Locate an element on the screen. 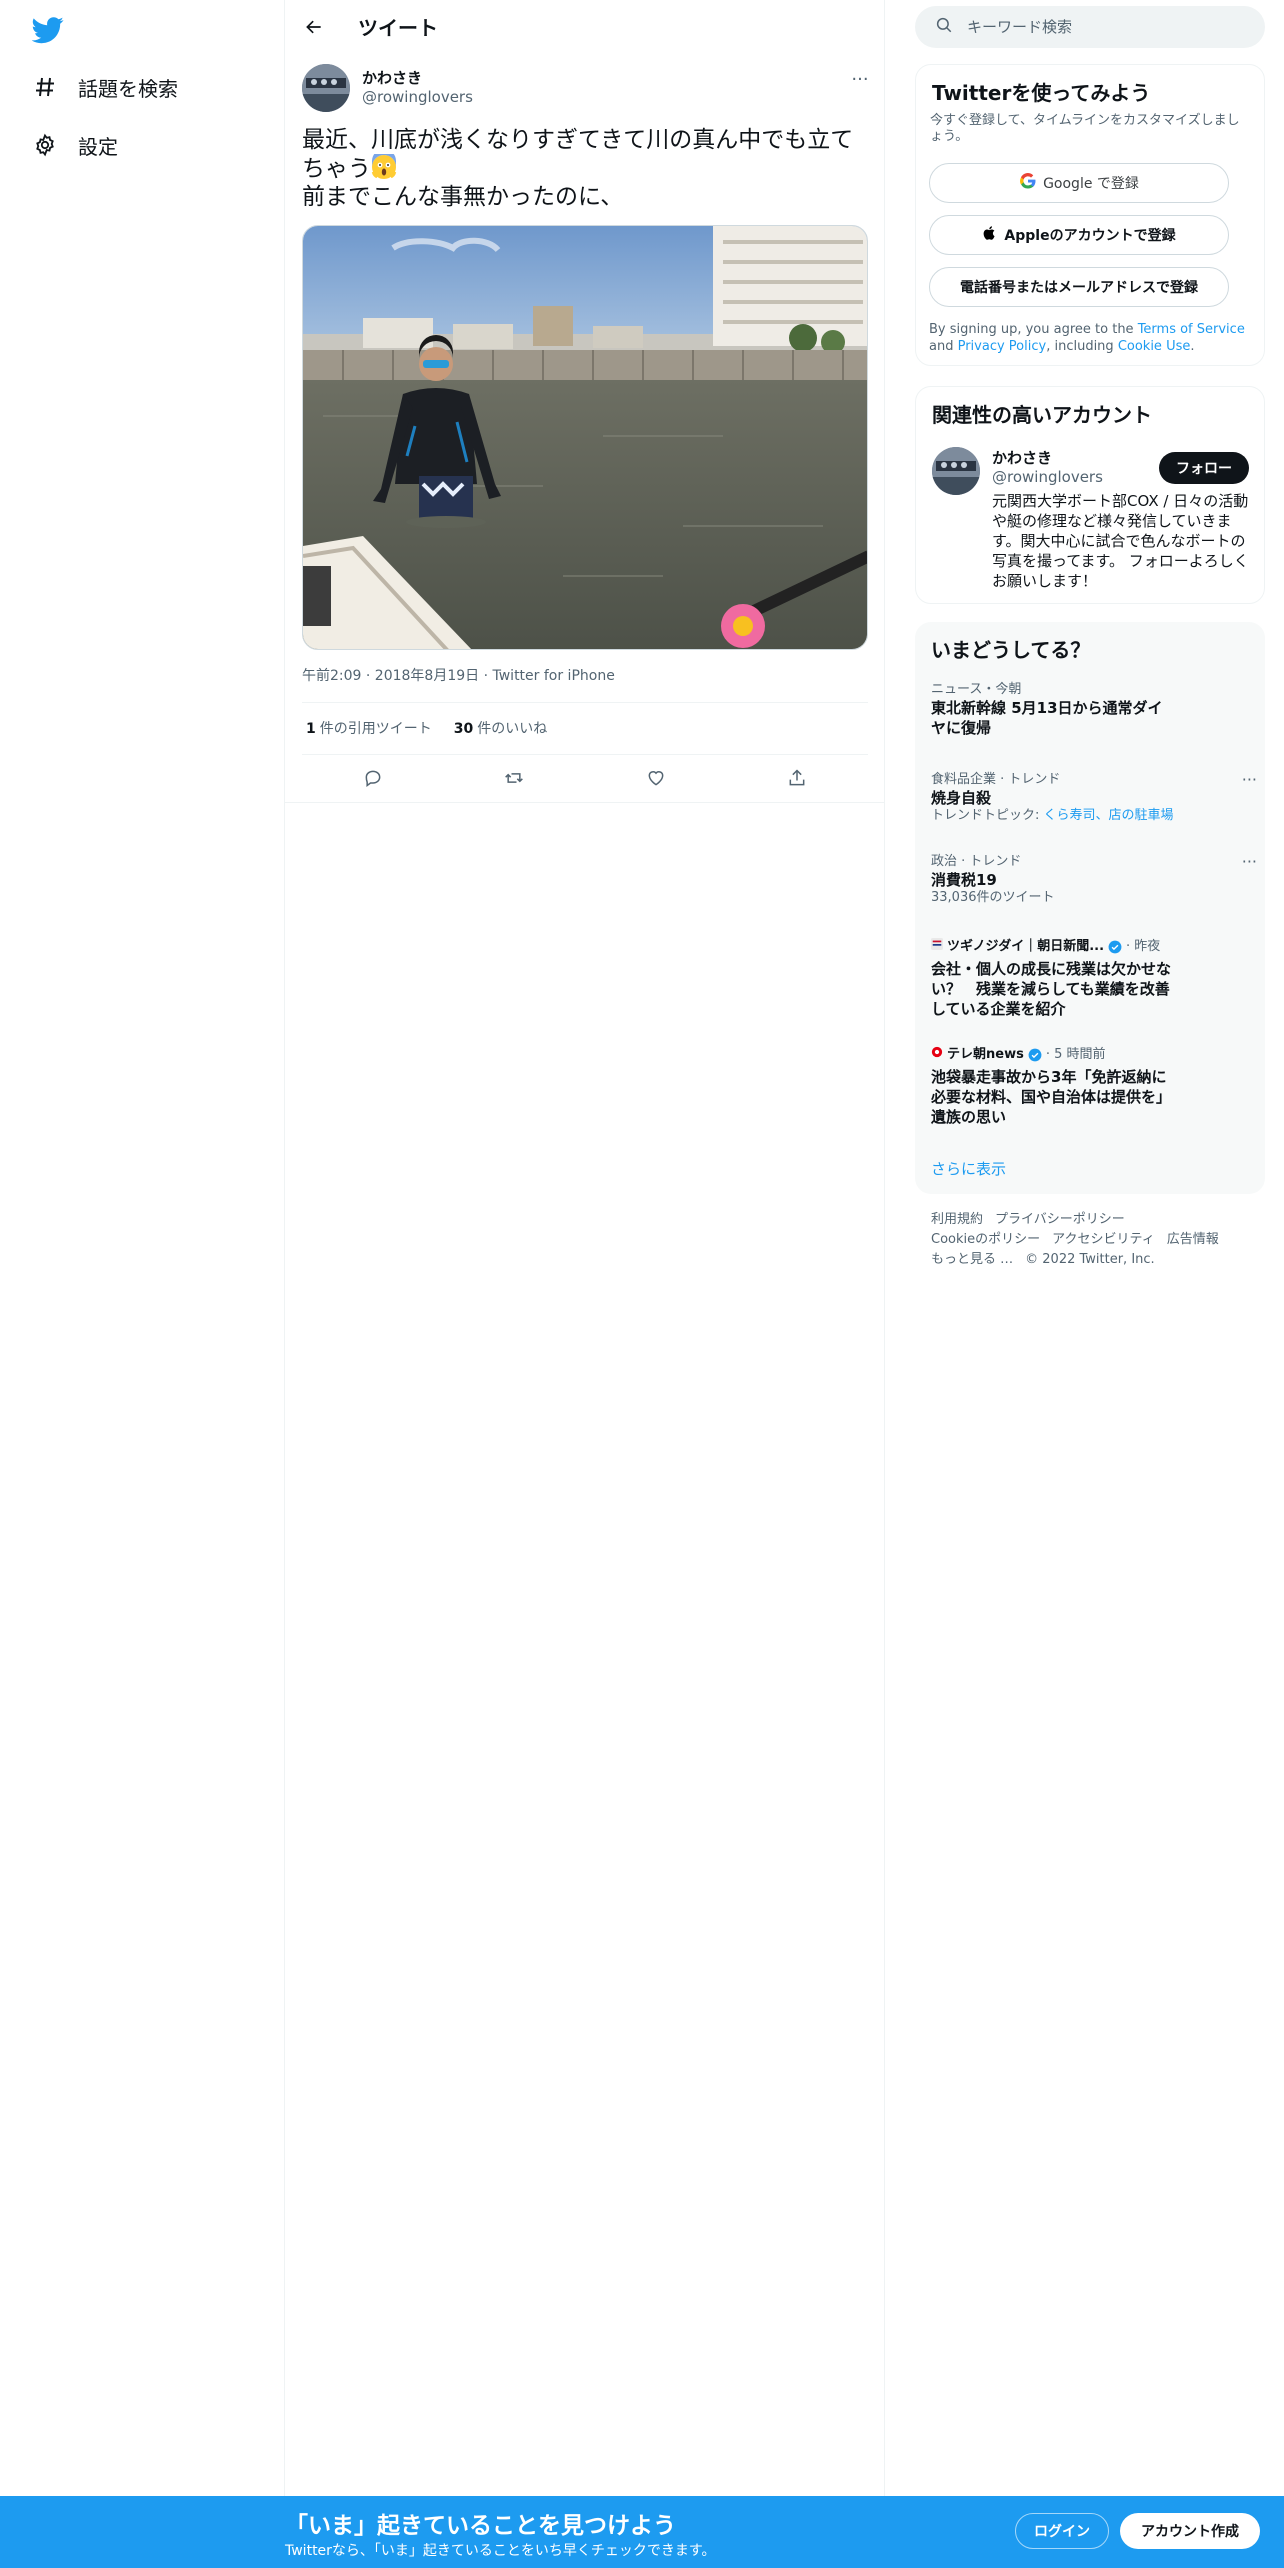 The height and width of the screenshot is (2568, 1284). footer-link: Cookieのポリシー is located at coordinates (985, 1239).